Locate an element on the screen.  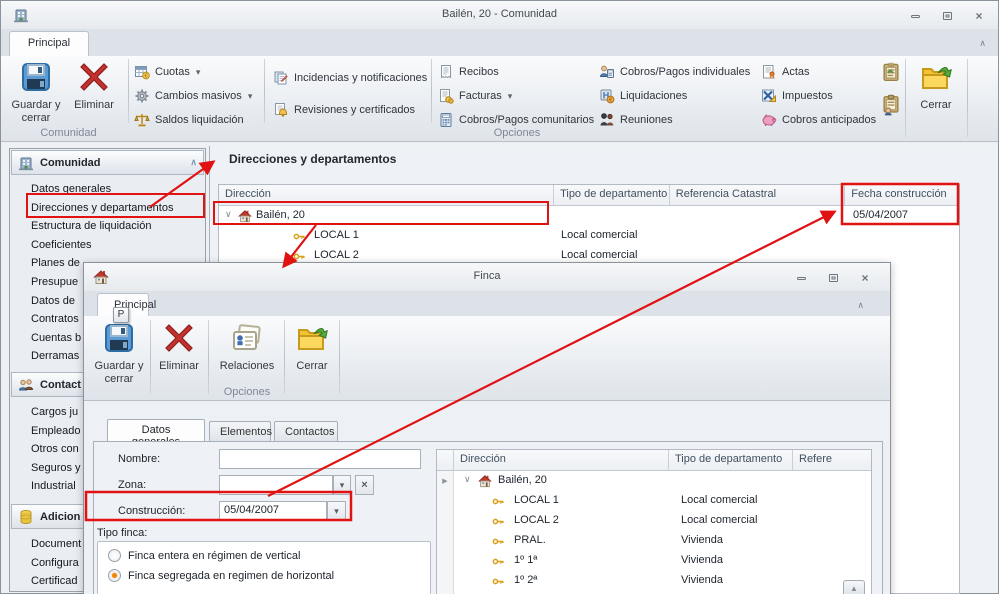
row-selector is located at coordinates (445, 541).